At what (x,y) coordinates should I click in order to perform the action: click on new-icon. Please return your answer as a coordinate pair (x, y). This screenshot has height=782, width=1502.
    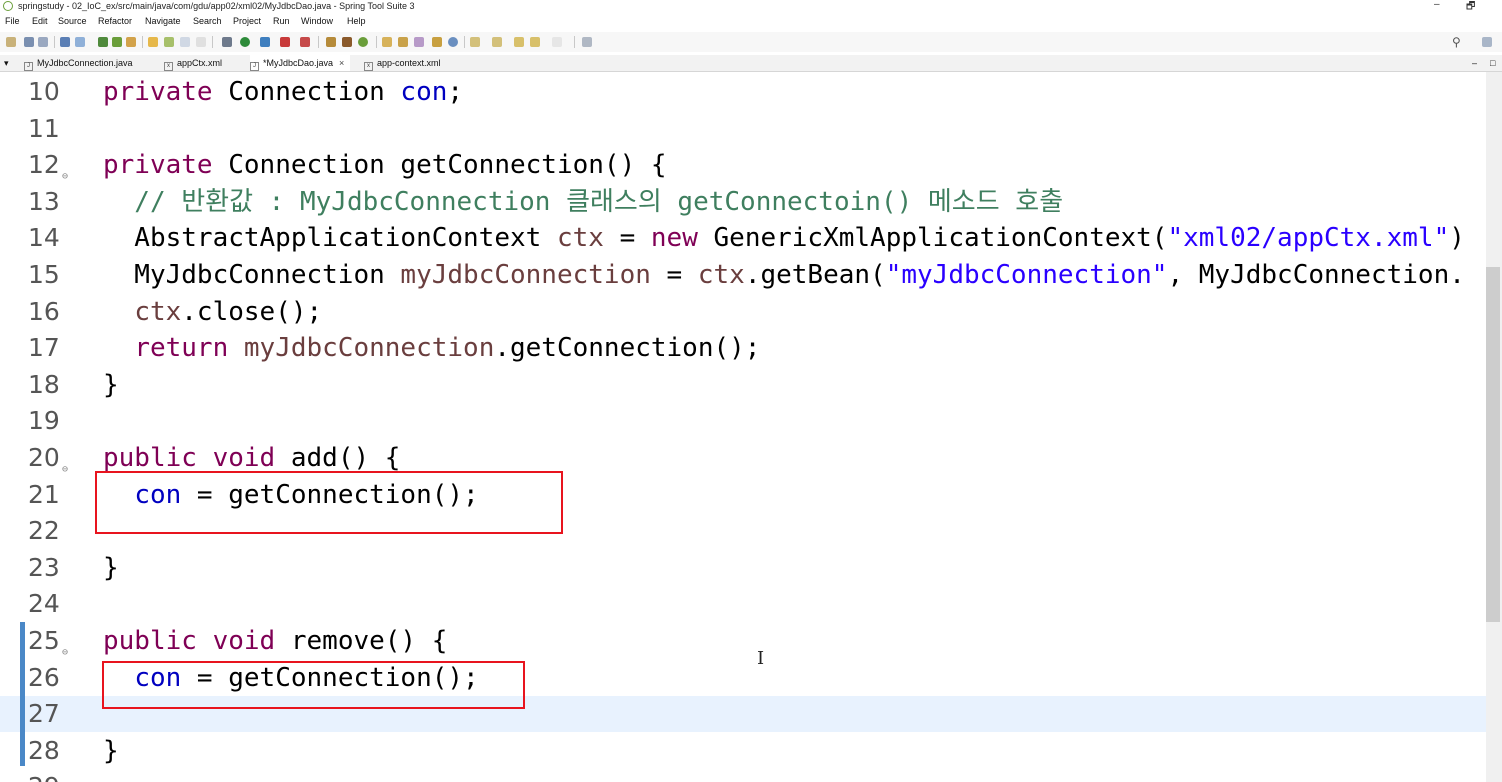
    Looking at the image, I should click on (11, 42).